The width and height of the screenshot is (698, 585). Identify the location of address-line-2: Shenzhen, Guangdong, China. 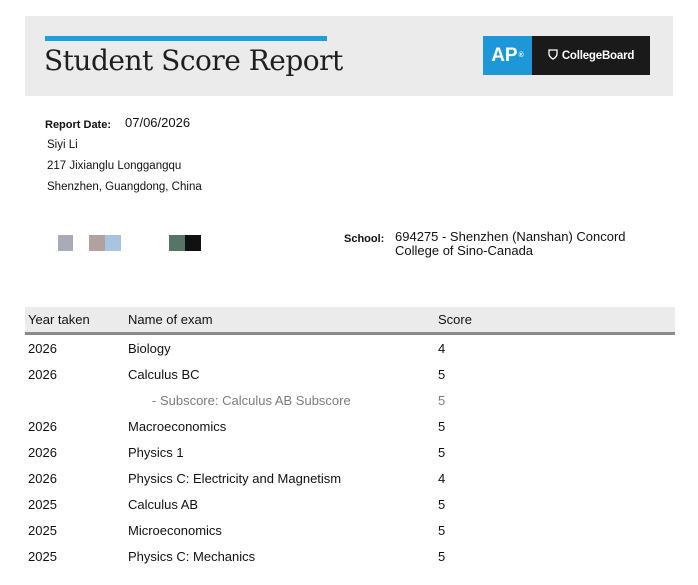
(124, 187).